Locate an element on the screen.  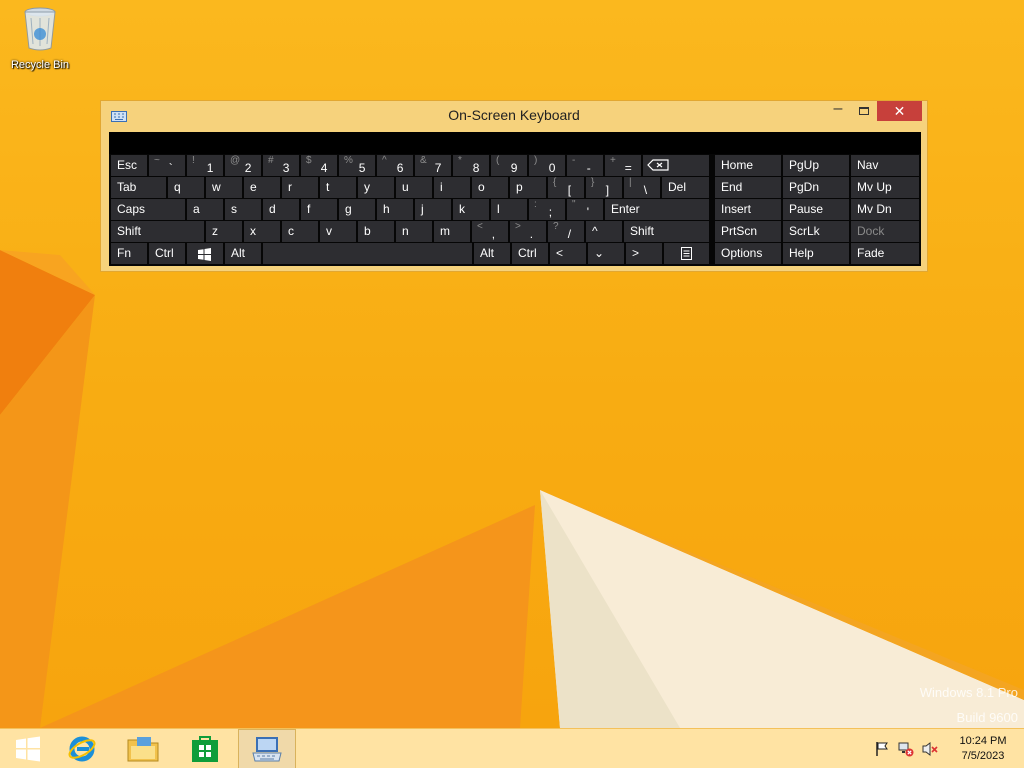
key-pgdn: PgDn is located at coordinates (816, 187).